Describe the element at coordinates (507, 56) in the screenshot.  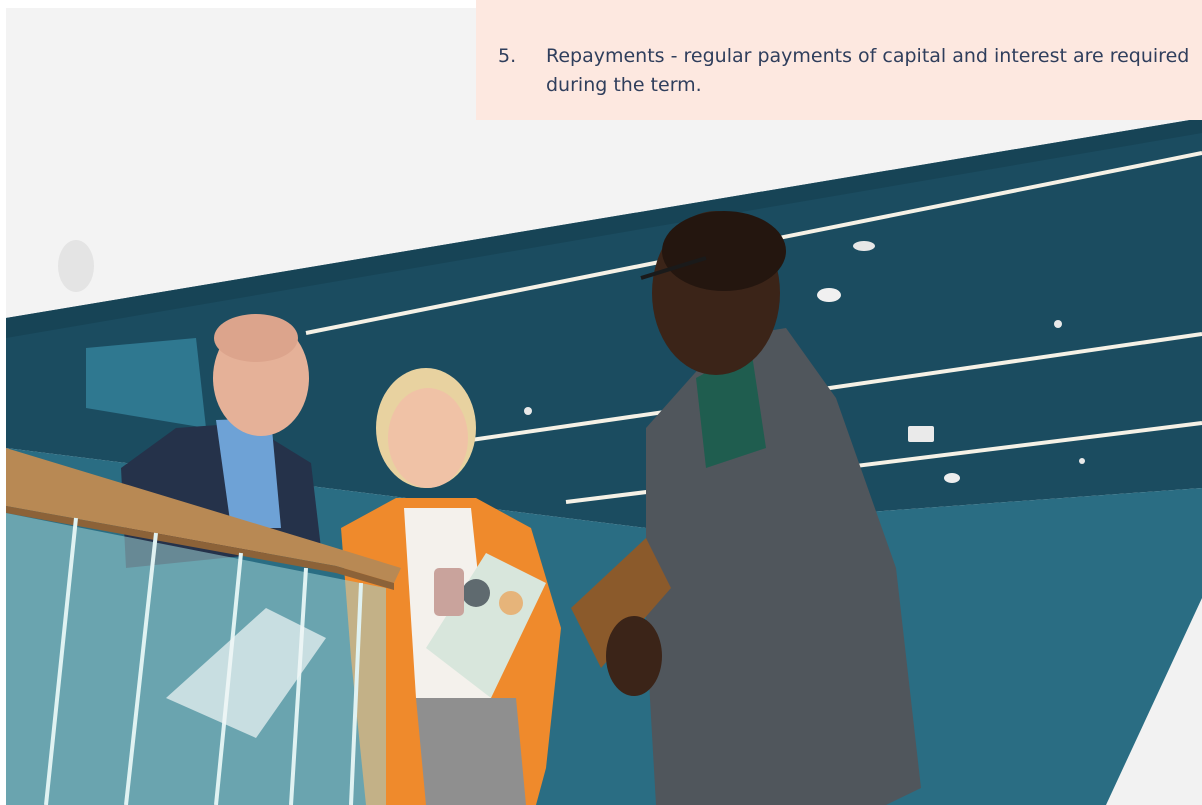
I see `list-item-number: 5.` at that location.